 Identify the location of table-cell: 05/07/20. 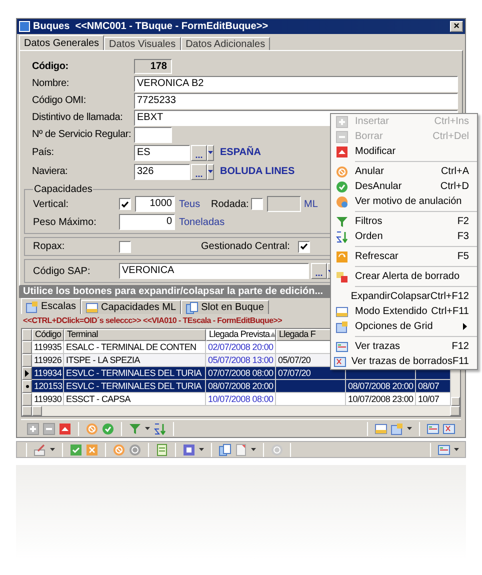
(294, 359).